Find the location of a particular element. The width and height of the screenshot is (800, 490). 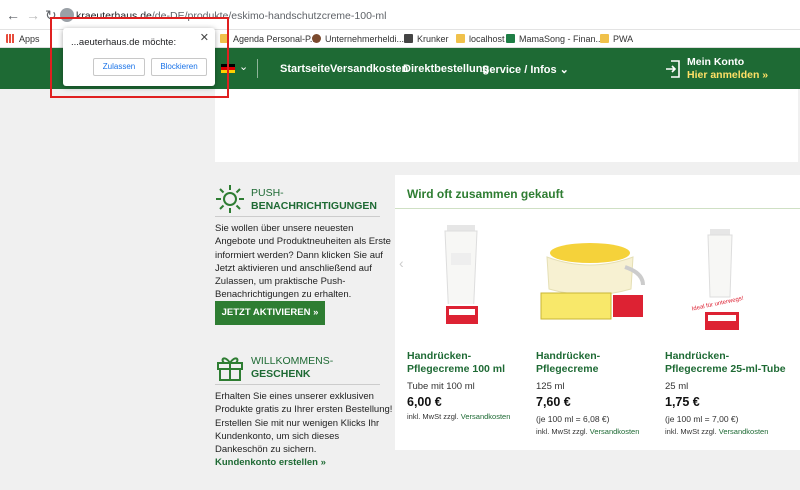

product-price: 1,75 € is located at coordinates (682, 402).